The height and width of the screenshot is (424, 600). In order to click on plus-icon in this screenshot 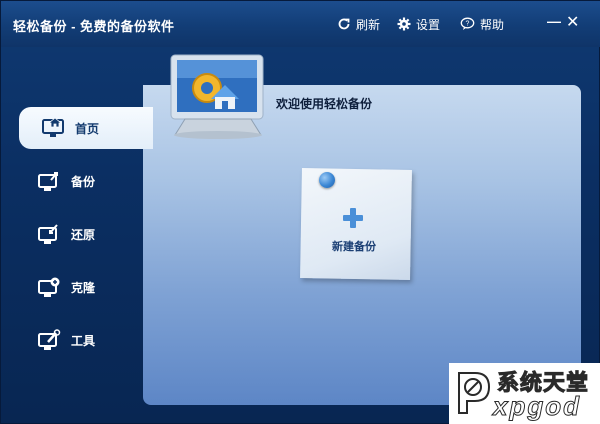, I will do `click(353, 218)`.